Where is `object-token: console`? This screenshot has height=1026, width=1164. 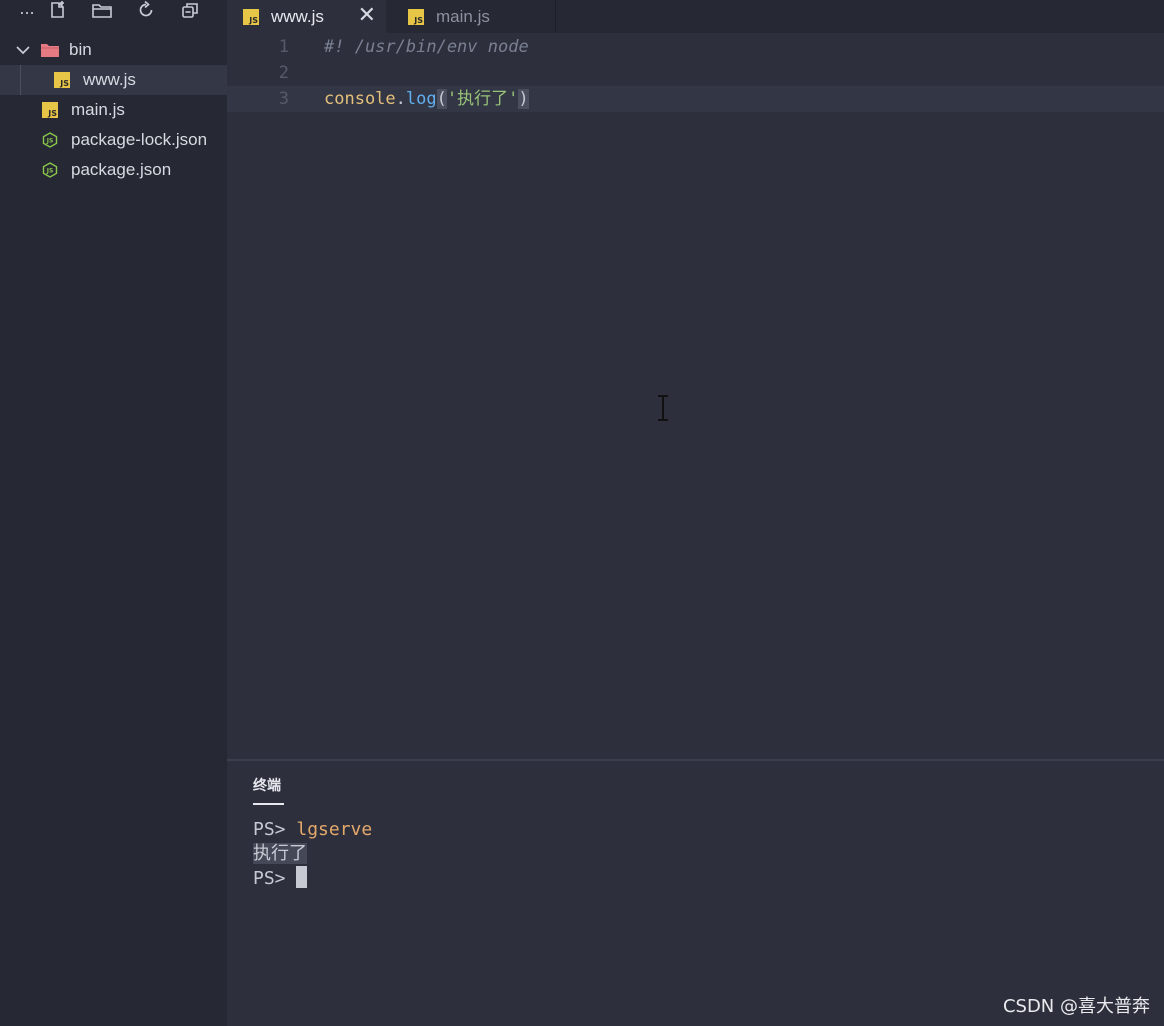
object-token: console is located at coordinates (360, 99).